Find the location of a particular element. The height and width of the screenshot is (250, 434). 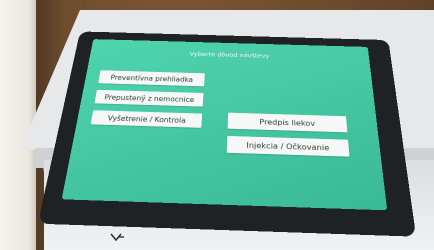

button-label: Prepustený z nemocnice is located at coordinates (149, 98).